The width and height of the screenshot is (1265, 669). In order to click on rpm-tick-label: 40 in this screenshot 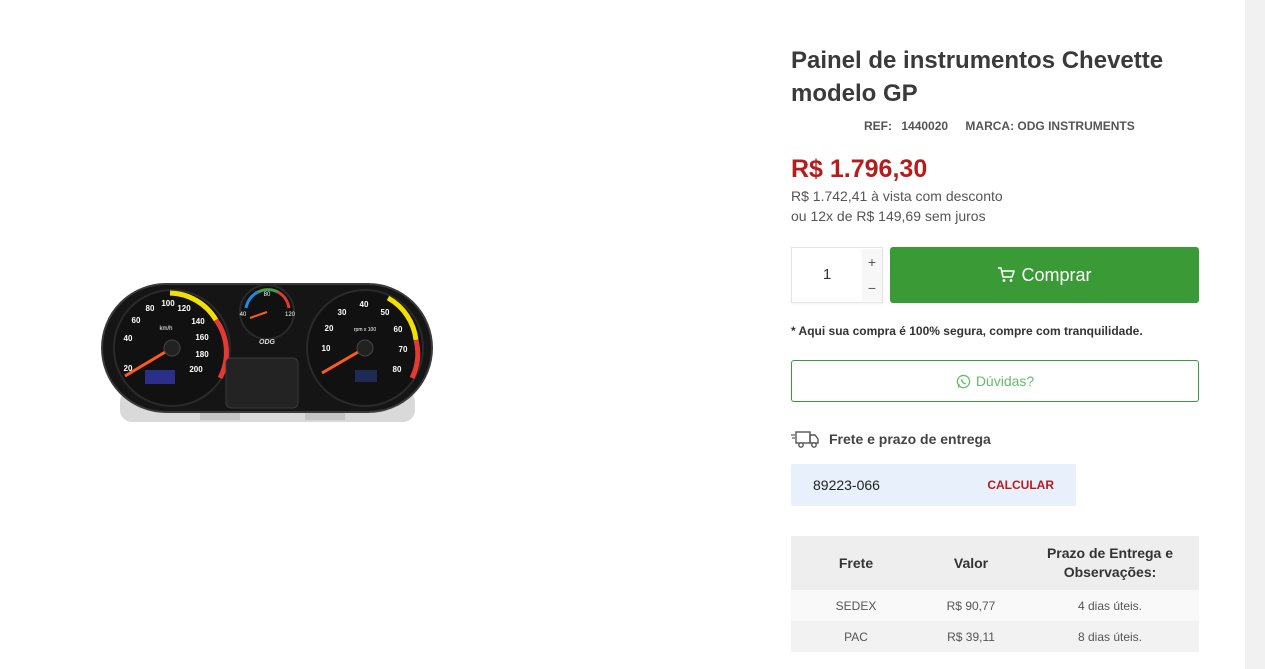, I will do `click(364, 304)`.